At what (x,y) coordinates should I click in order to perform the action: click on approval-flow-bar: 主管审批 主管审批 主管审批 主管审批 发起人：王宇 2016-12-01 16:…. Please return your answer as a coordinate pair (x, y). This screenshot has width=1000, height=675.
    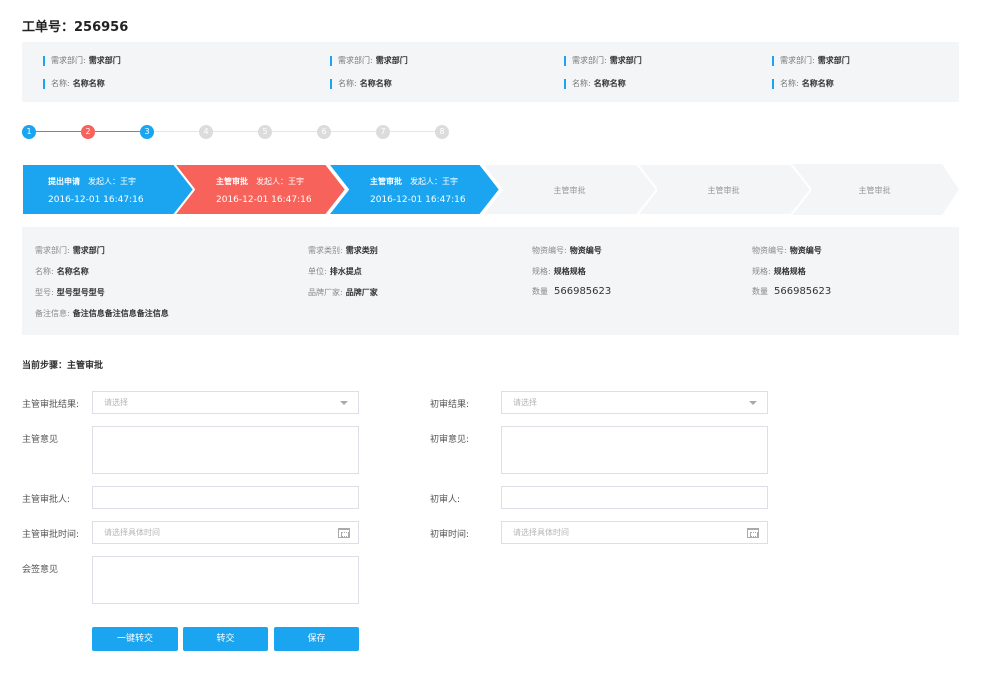
    Looking at the image, I should click on (490, 189).